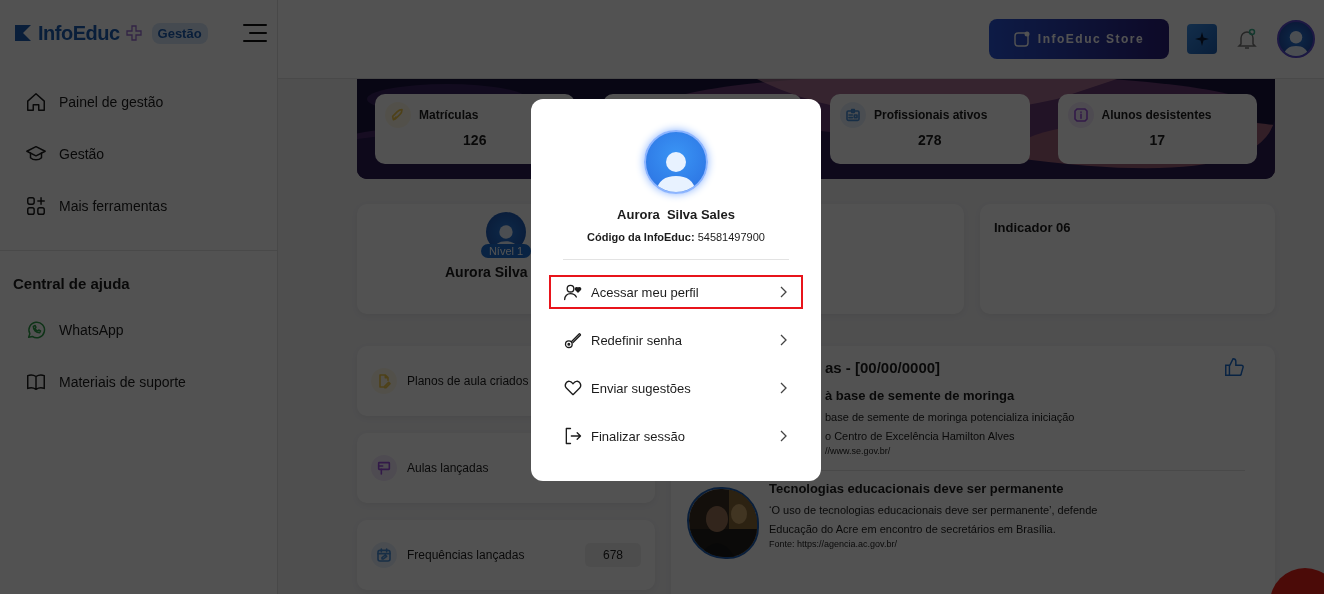 This screenshot has width=1324, height=594. What do you see at coordinates (138, 330) in the screenshot?
I see `nav-item: WhatsApp` at bounding box center [138, 330].